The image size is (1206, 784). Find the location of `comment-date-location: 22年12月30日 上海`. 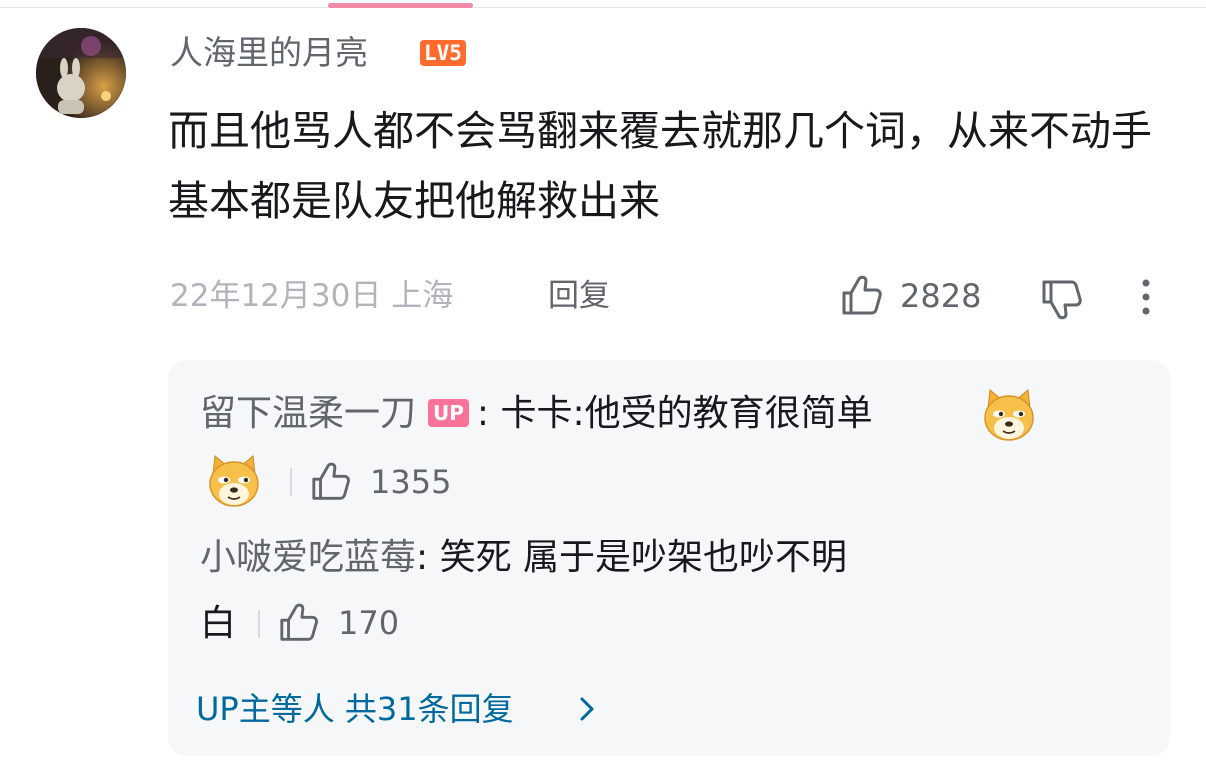

comment-date-location: 22年12月30日 上海 is located at coordinates (312, 296).